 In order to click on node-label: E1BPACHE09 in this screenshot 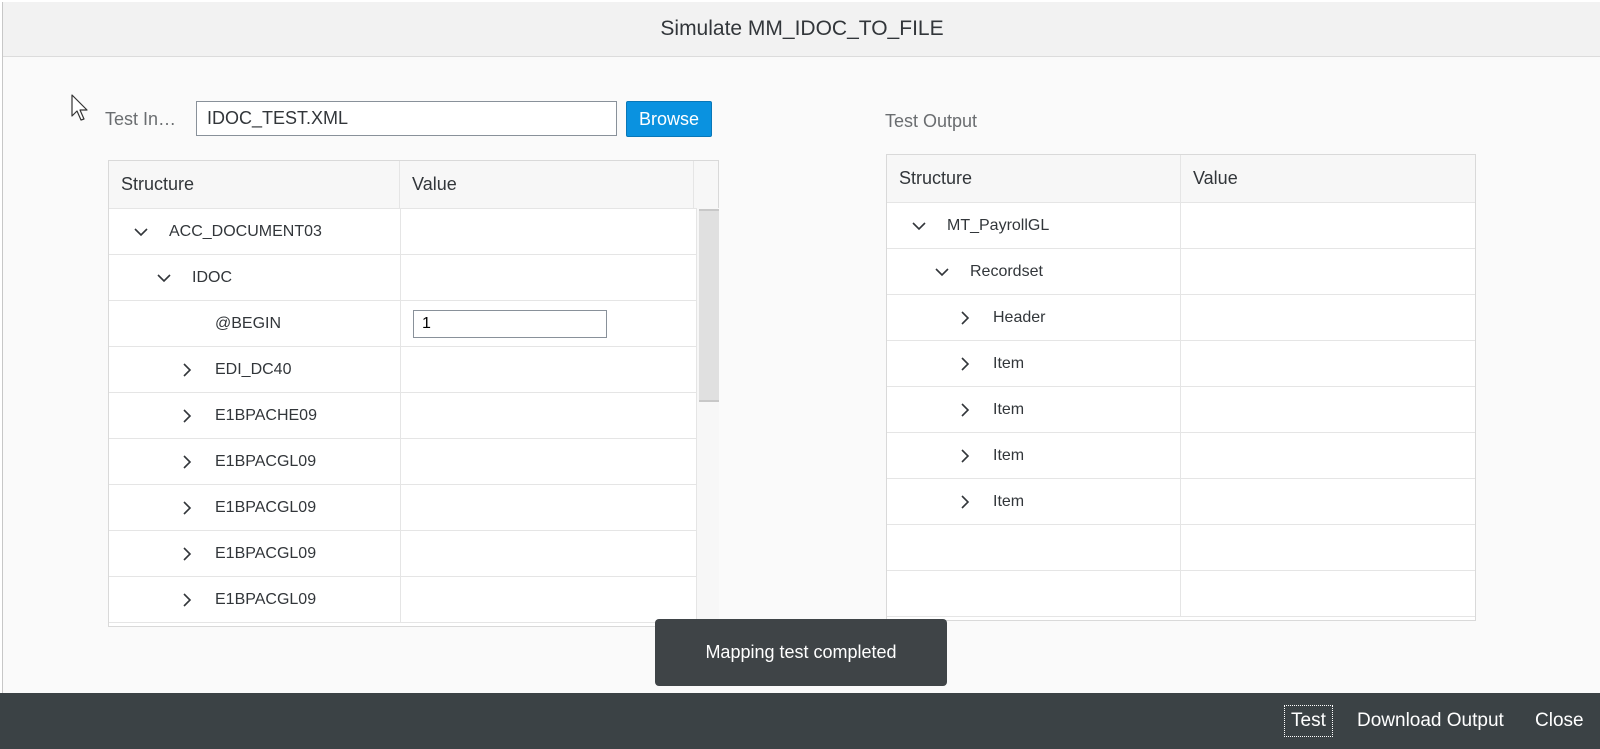, I will do `click(266, 415)`.